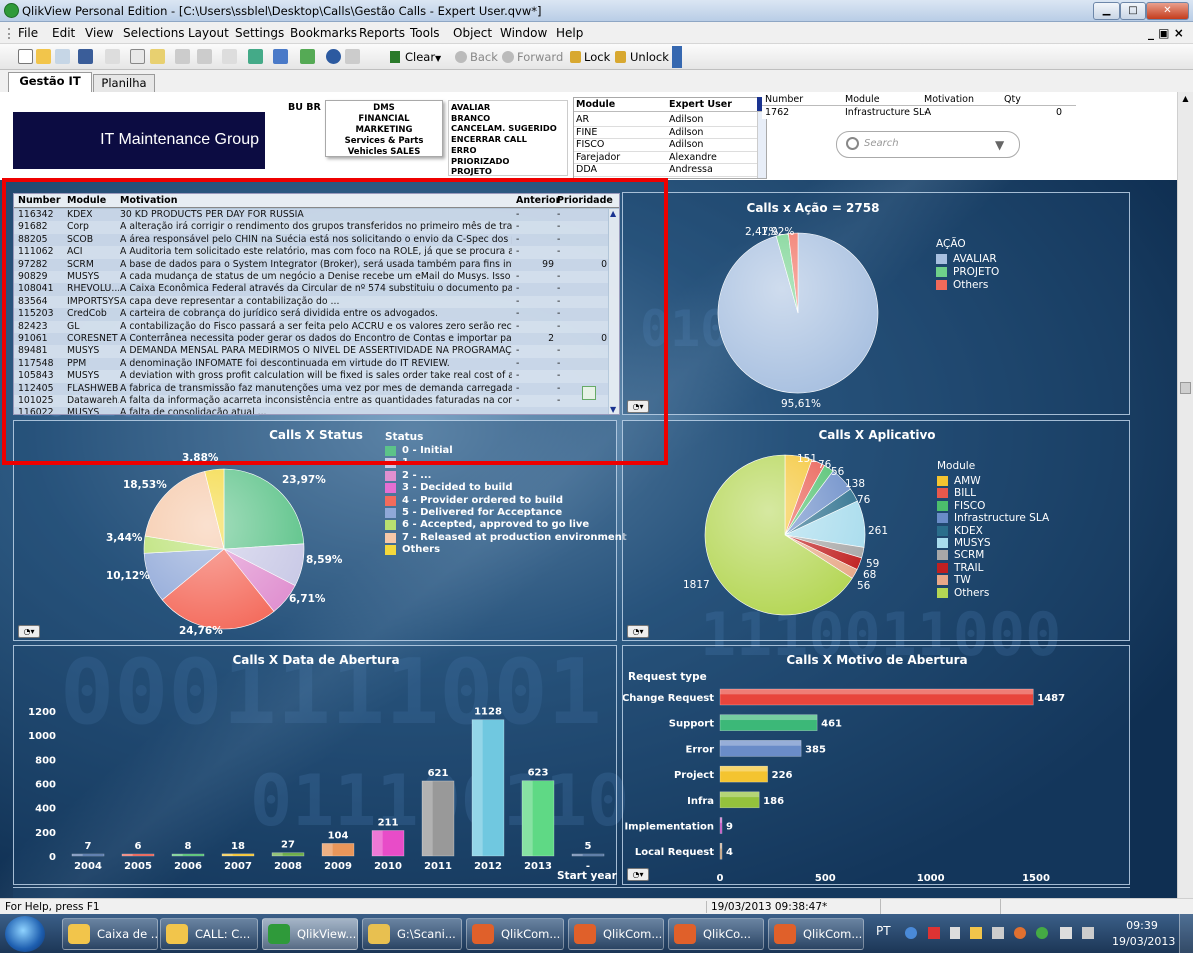  What do you see at coordinates (934, 933) in the screenshot?
I see `pdf-icon` at bounding box center [934, 933].